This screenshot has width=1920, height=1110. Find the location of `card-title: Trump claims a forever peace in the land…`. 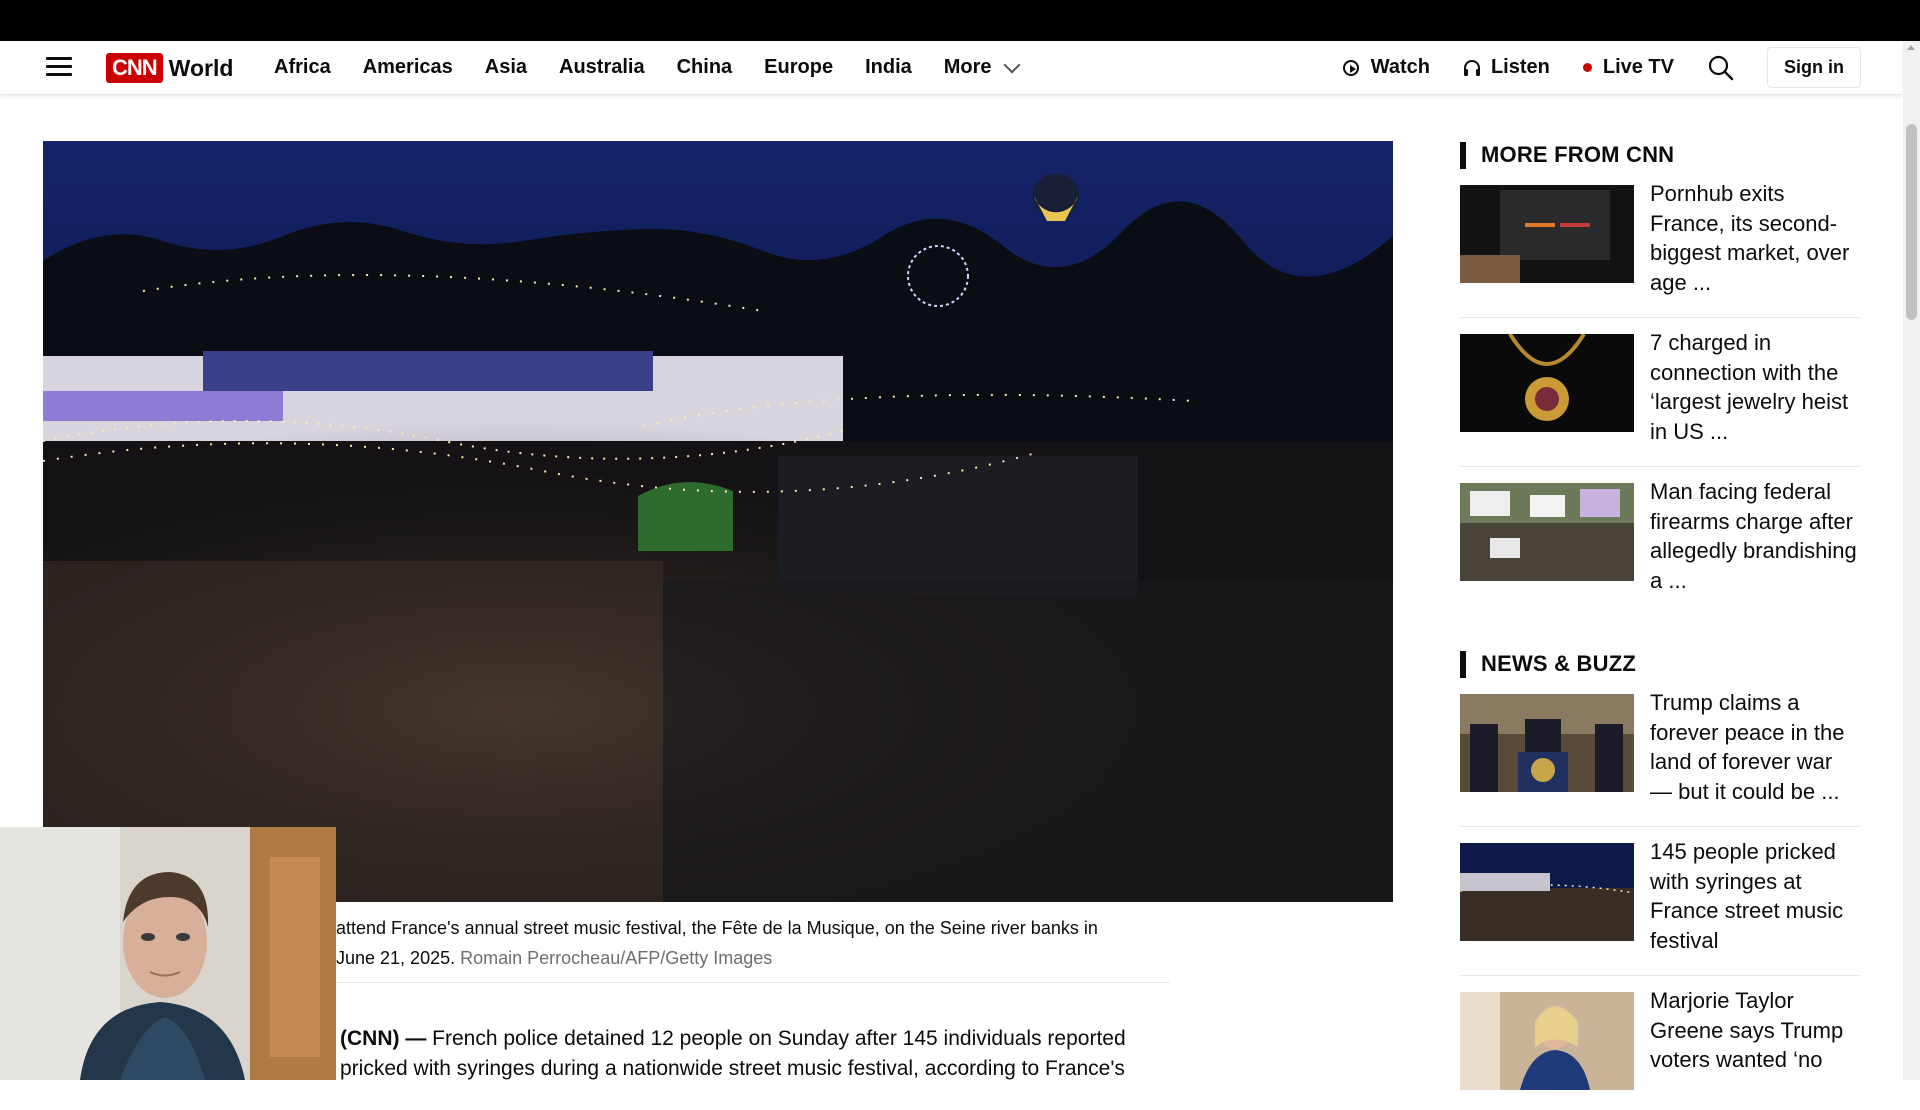

card-title: Trump claims a forever peace in the land… is located at coordinates (1755, 747).